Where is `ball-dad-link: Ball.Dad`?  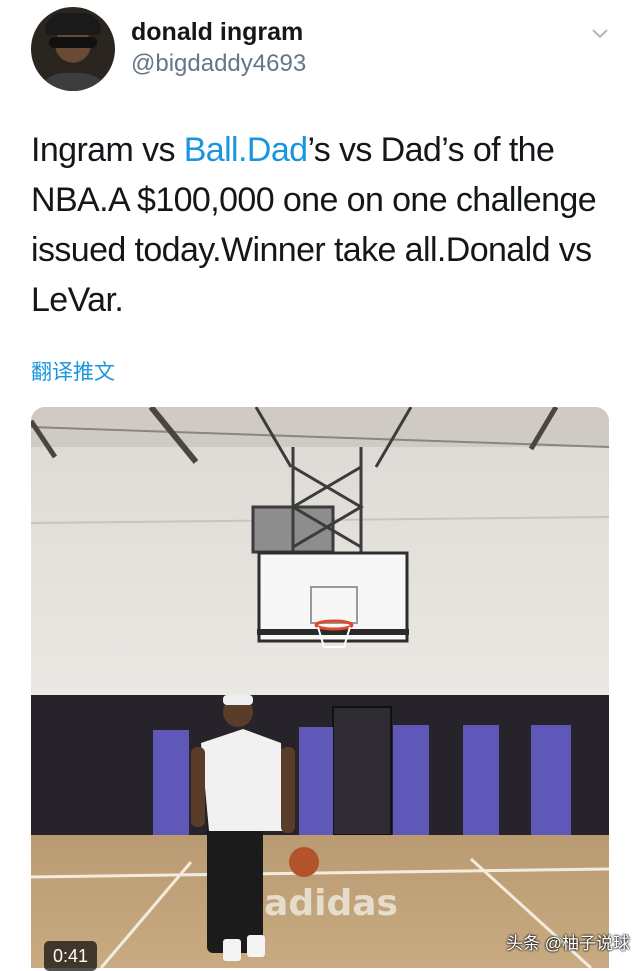 ball-dad-link: Ball.Dad is located at coordinates (246, 150).